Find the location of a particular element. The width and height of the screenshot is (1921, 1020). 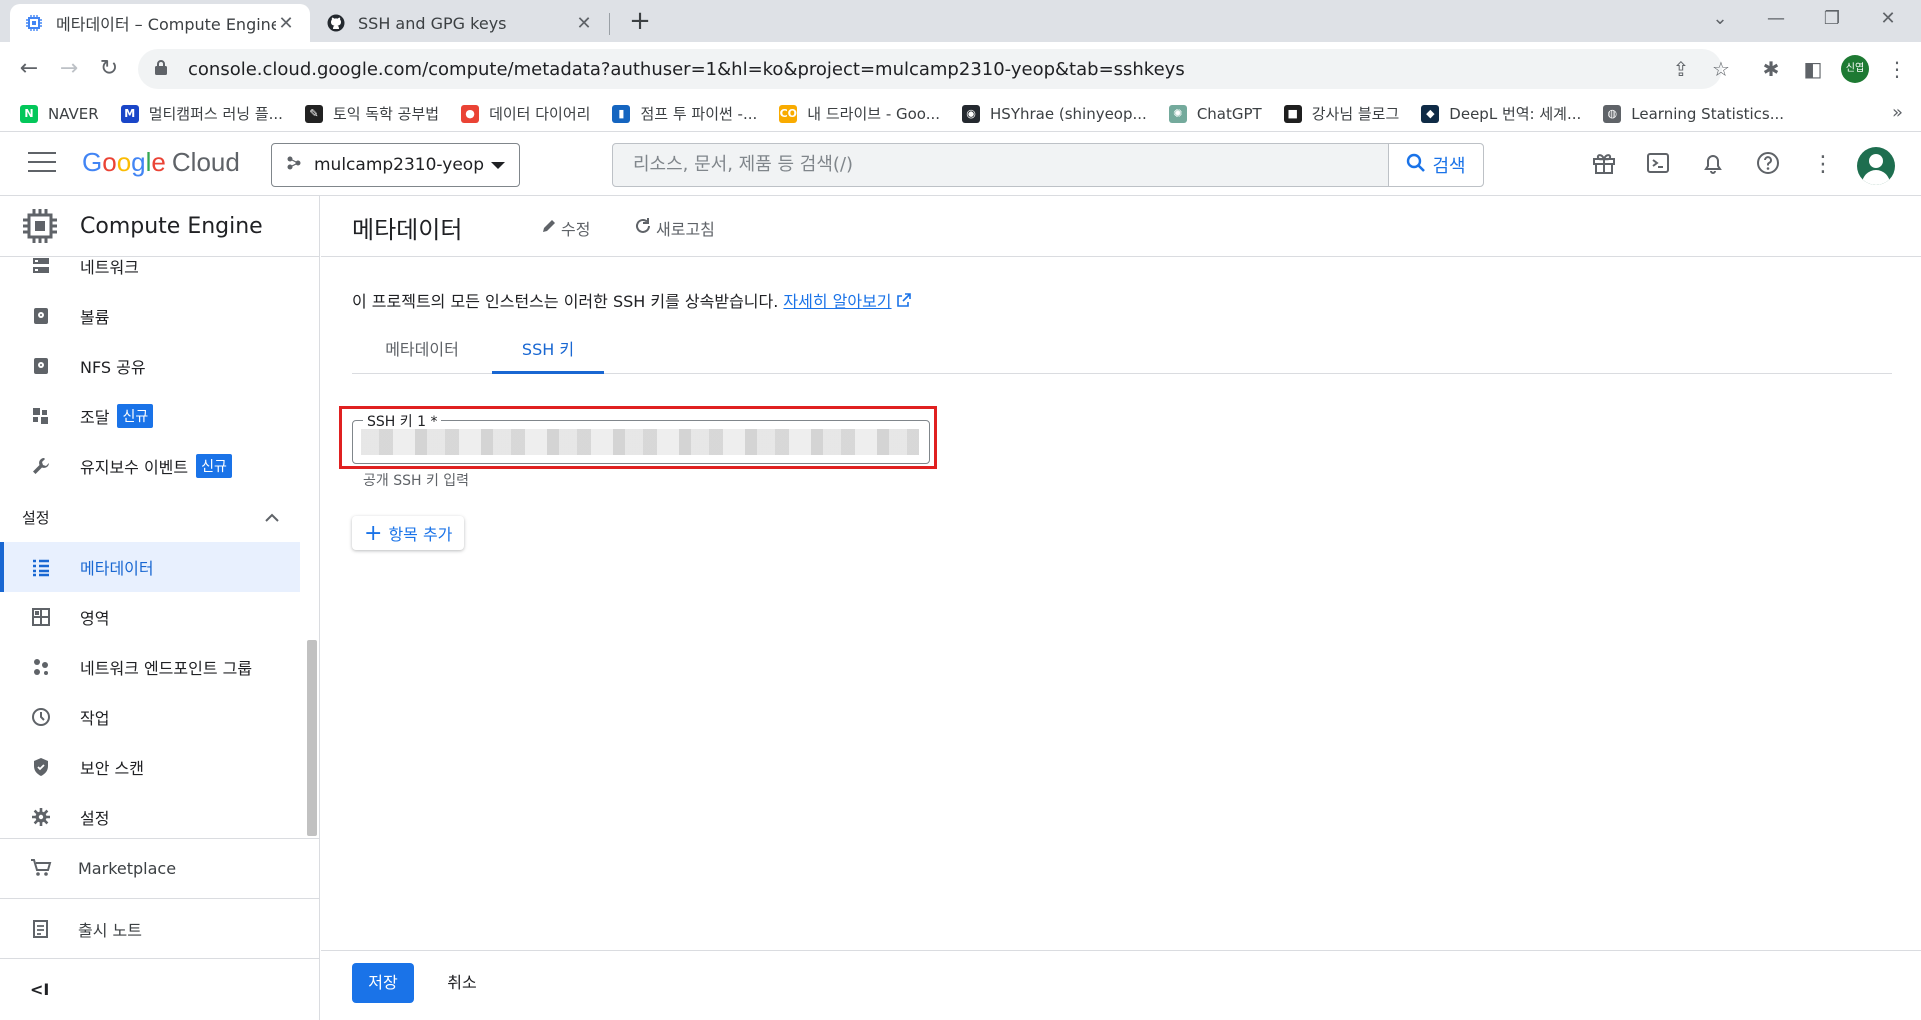

search-button: 검색 is located at coordinates (1435, 165).